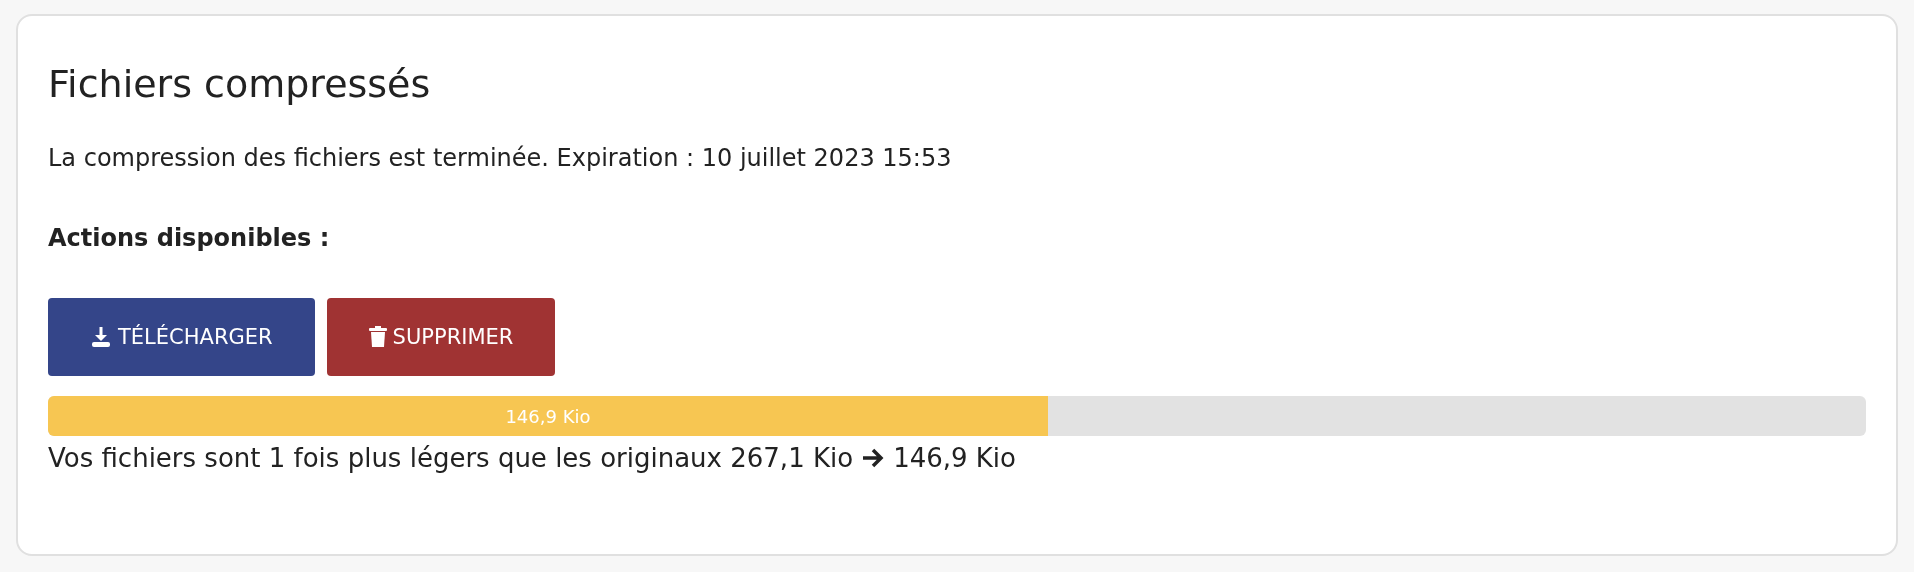 This screenshot has width=1914, height=572. Describe the element at coordinates (377, 337) in the screenshot. I see `trash-icon` at that location.